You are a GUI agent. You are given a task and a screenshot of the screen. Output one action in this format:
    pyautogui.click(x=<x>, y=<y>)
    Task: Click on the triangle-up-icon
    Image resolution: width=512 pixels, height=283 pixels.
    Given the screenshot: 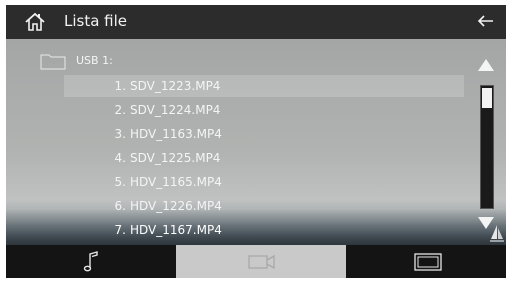 What is the action you would take?
    pyautogui.click(x=486, y=65)
    